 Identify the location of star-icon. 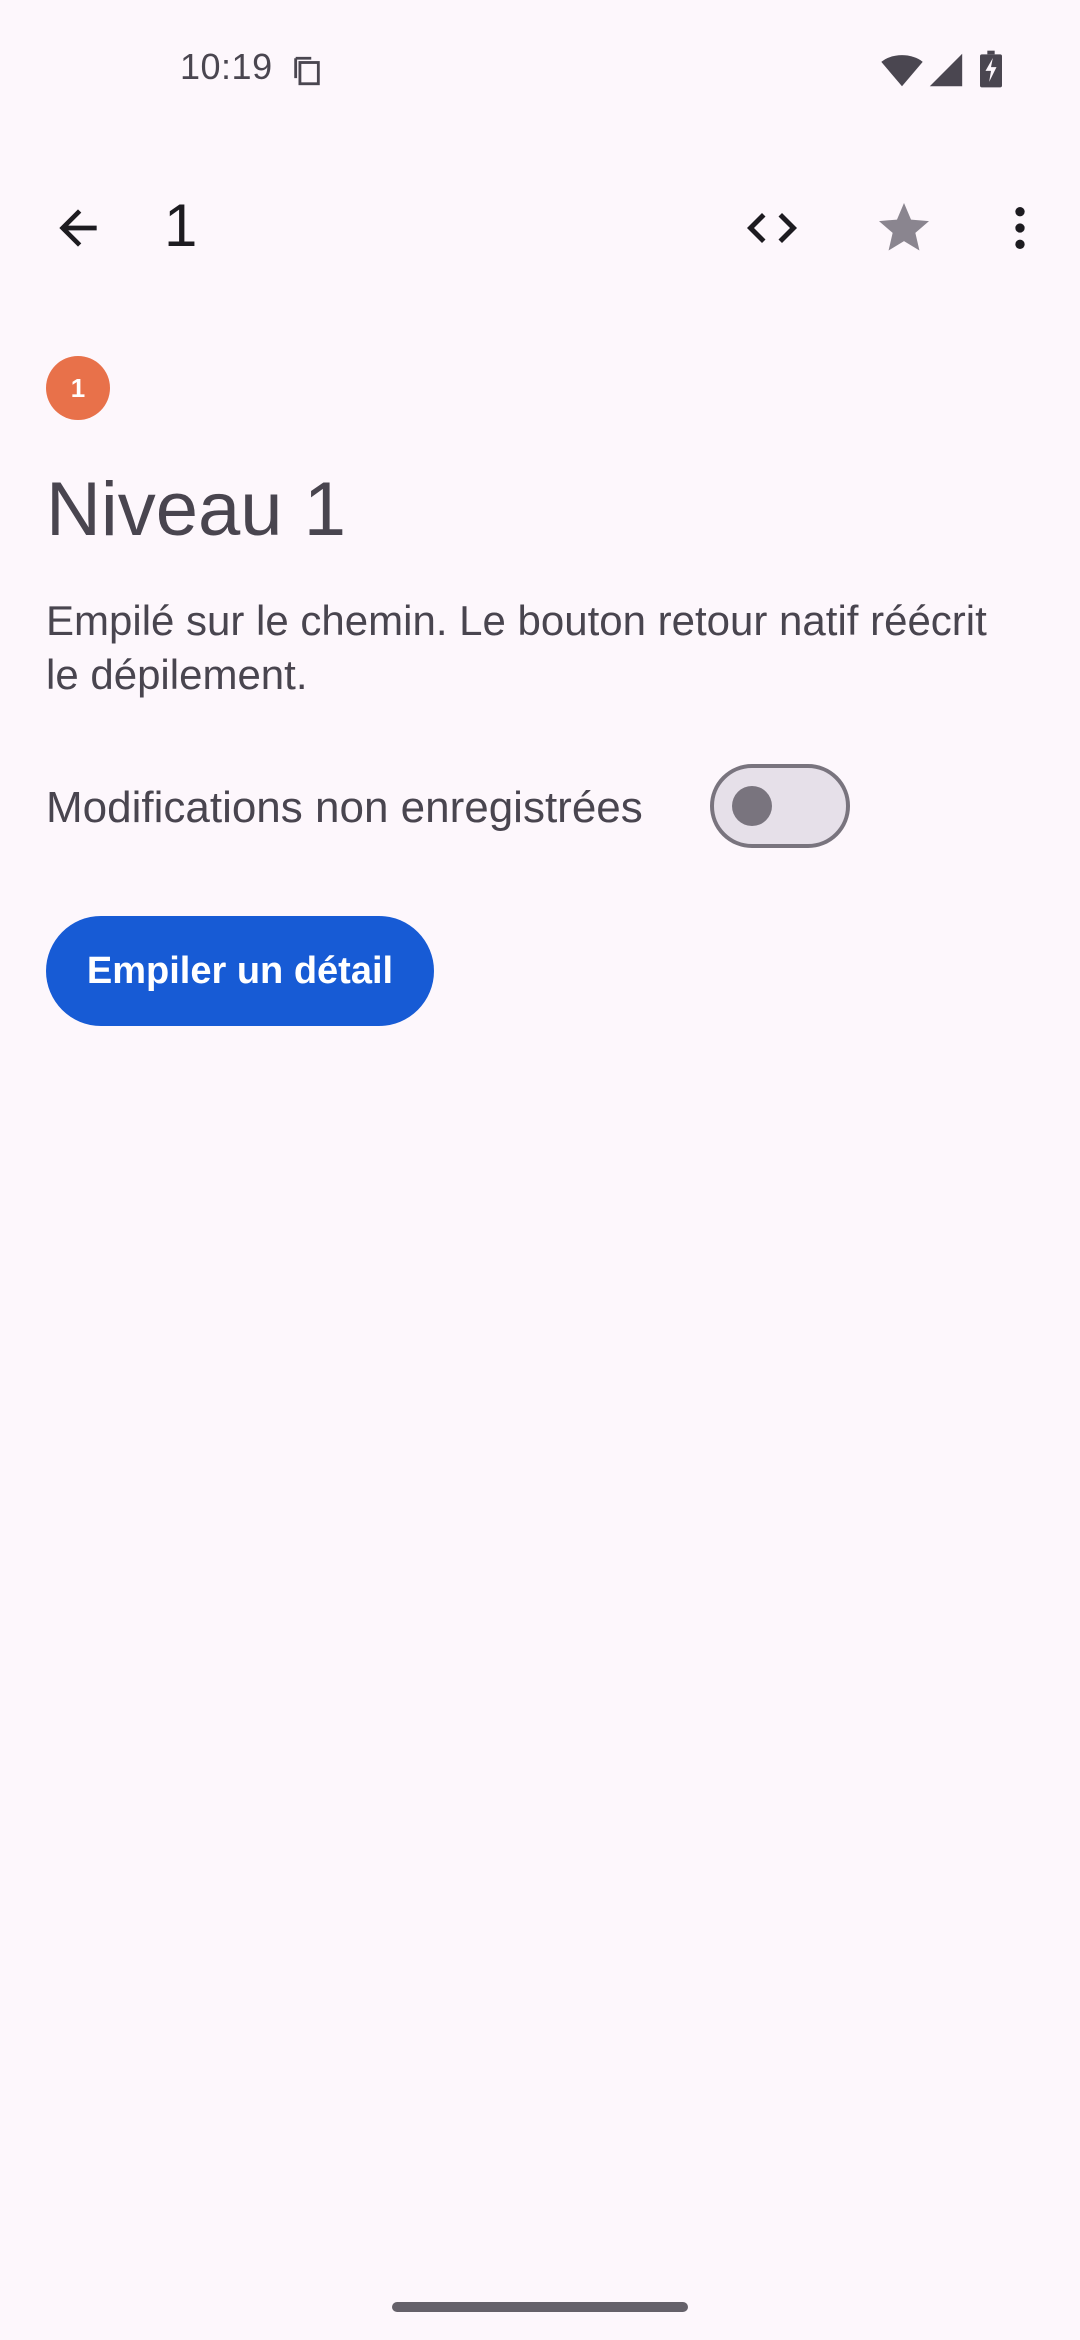
(904, 227).